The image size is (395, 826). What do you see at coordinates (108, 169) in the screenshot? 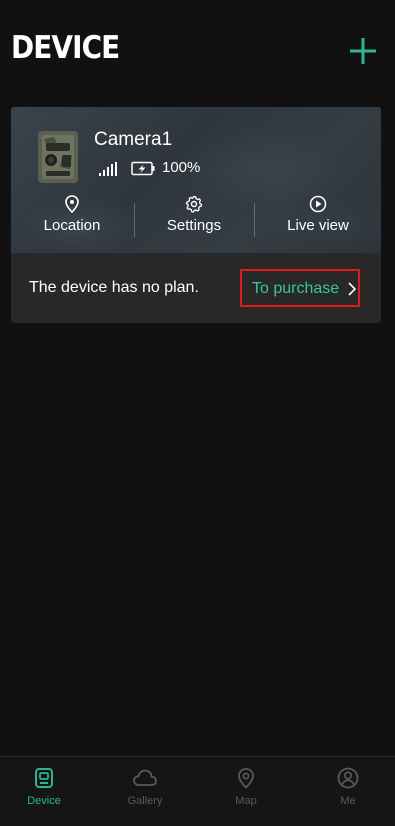
I see `signal-strength-icon` at bounding box center [108, 169].